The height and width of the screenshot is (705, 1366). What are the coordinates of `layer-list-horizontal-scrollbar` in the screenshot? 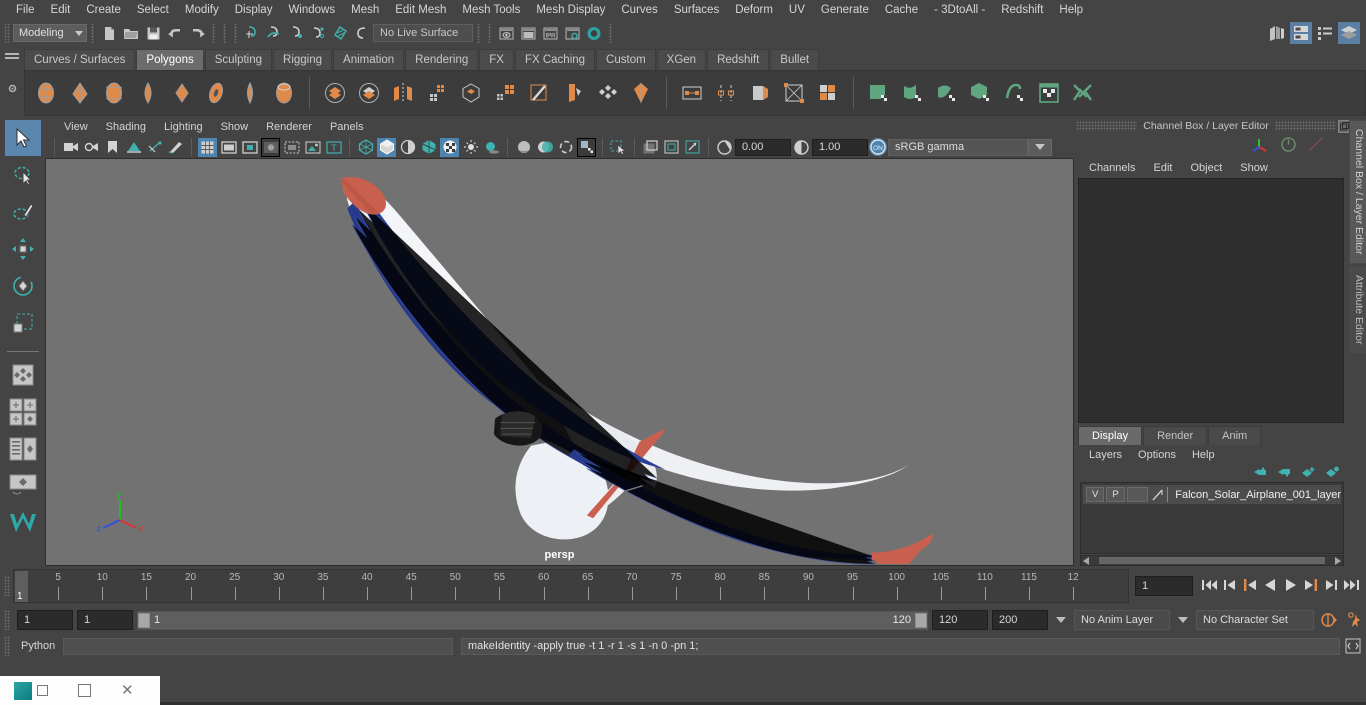 It's located at (1212, 560).